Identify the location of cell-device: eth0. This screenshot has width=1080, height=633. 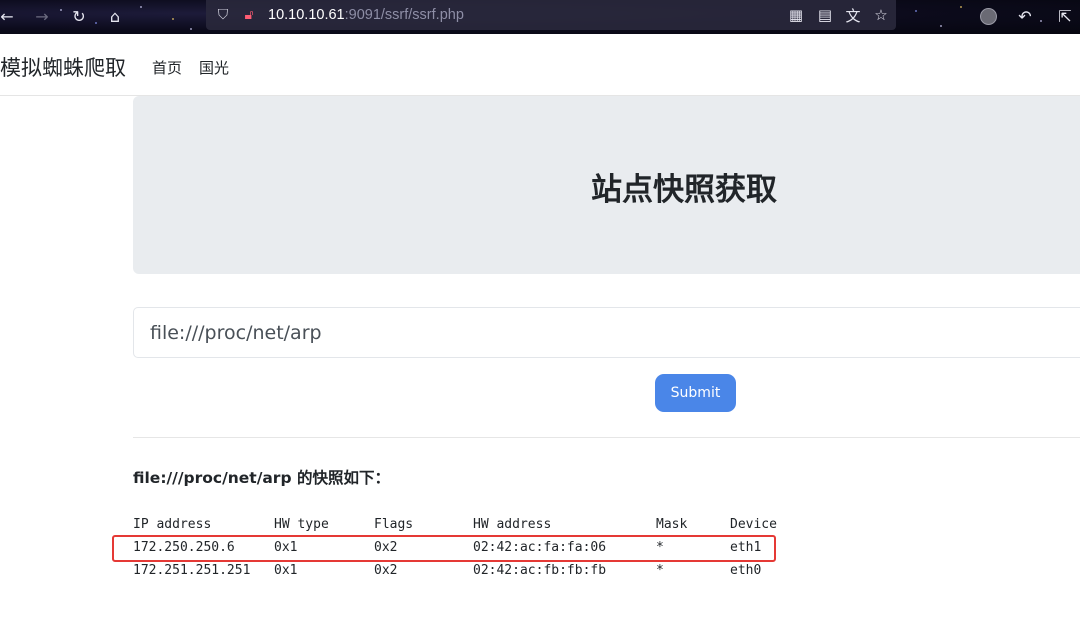
(746, 570).